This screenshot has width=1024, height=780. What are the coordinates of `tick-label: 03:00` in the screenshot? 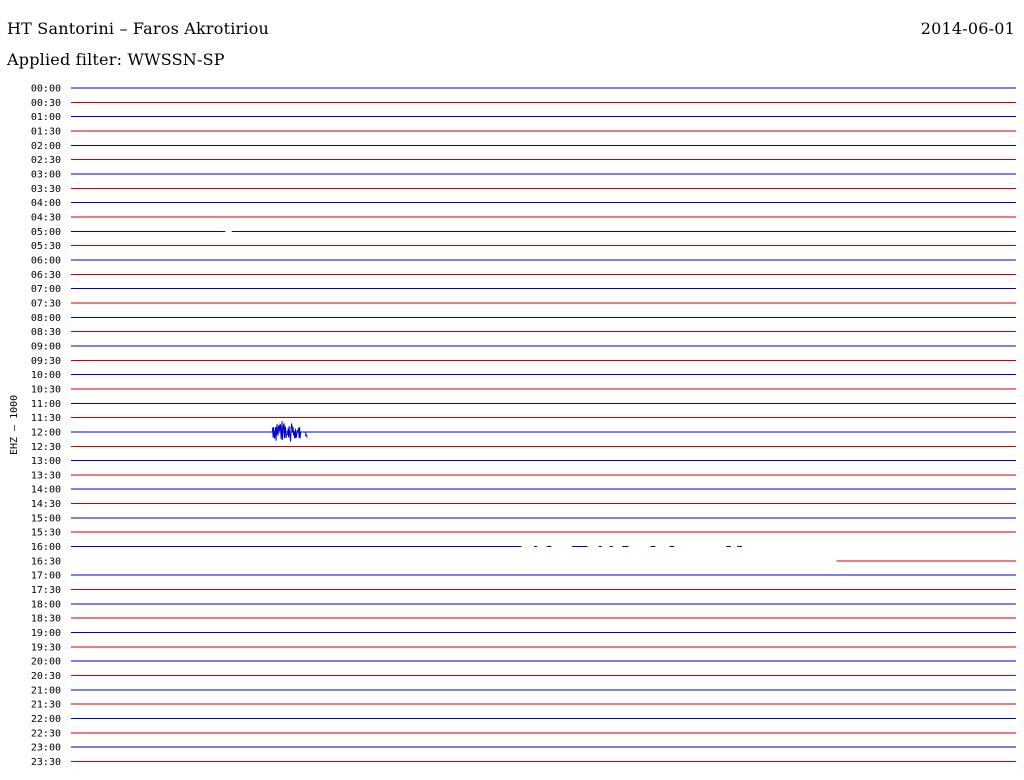 It's located at (46, 174).